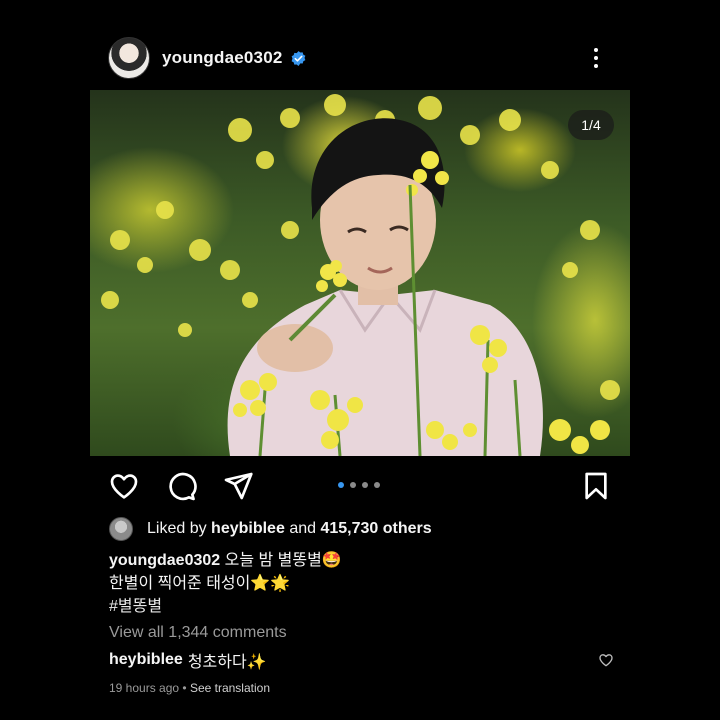  I want to click on post-time: 19 hours ago, so click(144, 688).